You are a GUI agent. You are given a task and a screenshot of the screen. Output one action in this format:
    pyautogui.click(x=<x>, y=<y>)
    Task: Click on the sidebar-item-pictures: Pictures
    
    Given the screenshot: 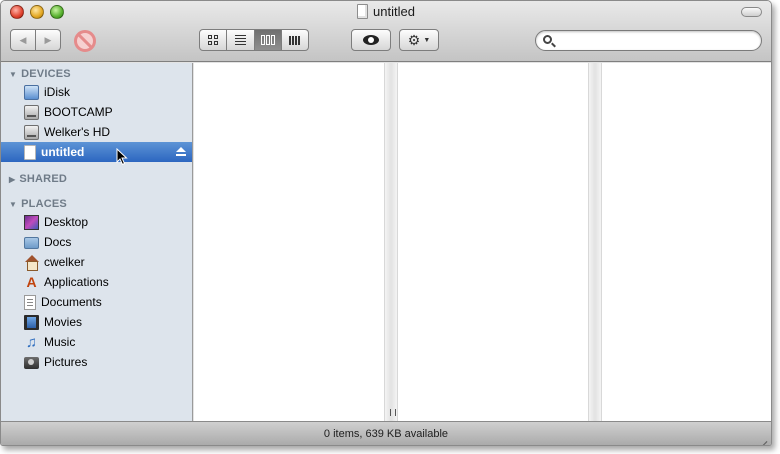 What is the action you would take?
    pyautogui.click(x=96, y=362)
    